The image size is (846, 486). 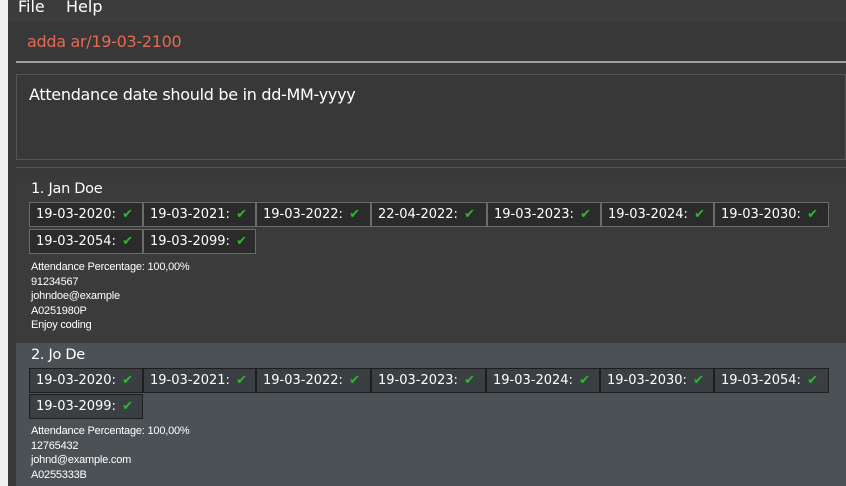 I want to click on desktop-edge, so click(x=4, y=243).